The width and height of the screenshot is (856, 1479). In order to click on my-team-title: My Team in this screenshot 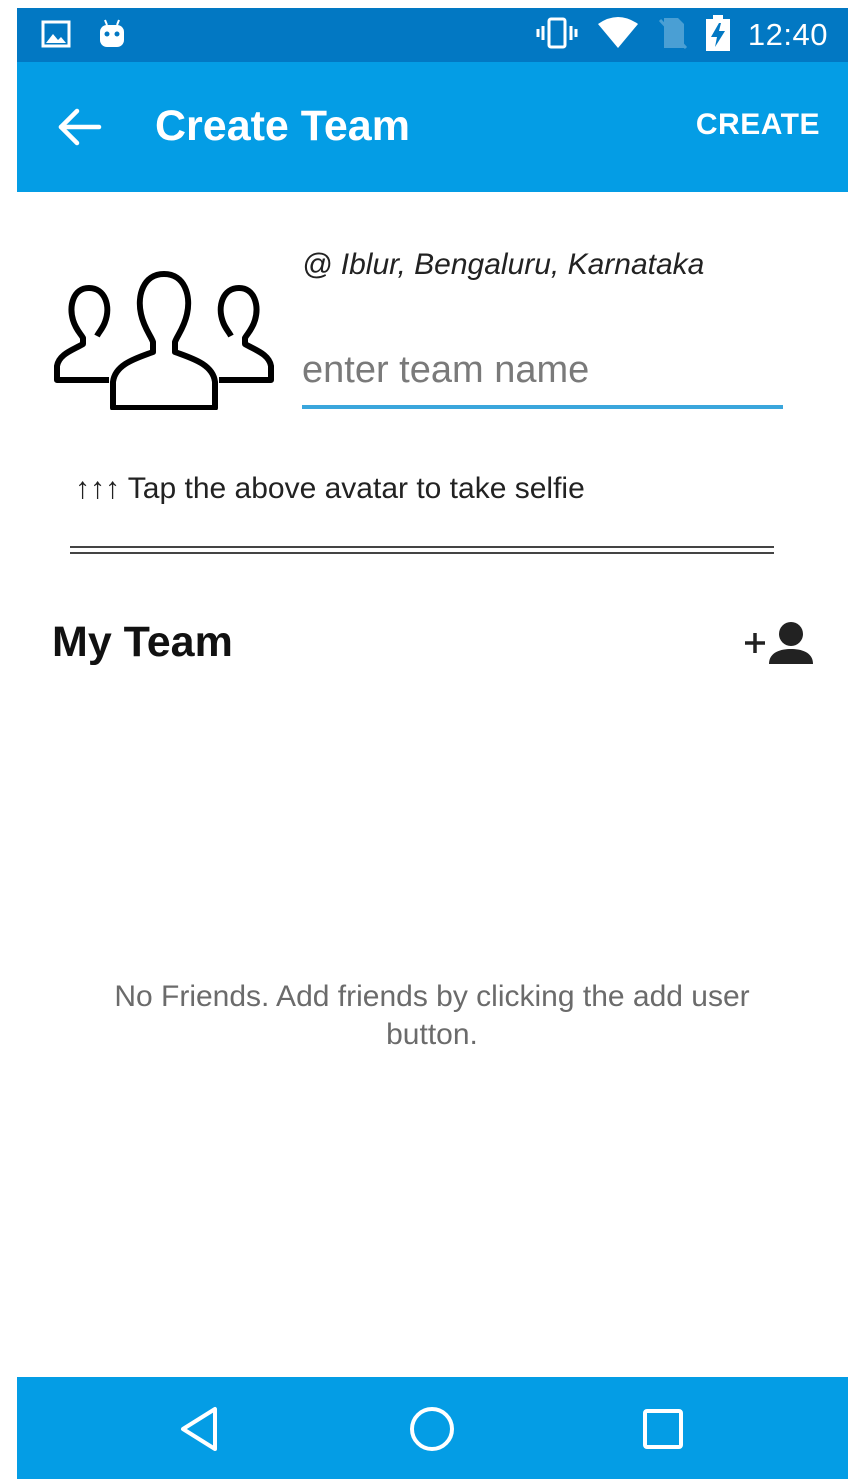, I will do `click(142, 642)`.